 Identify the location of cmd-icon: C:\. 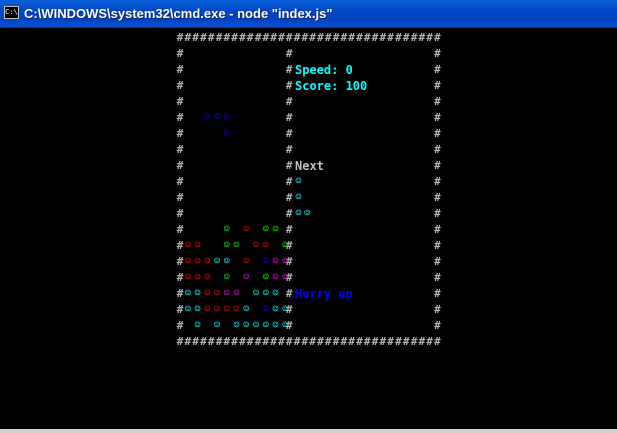
(11, 12).